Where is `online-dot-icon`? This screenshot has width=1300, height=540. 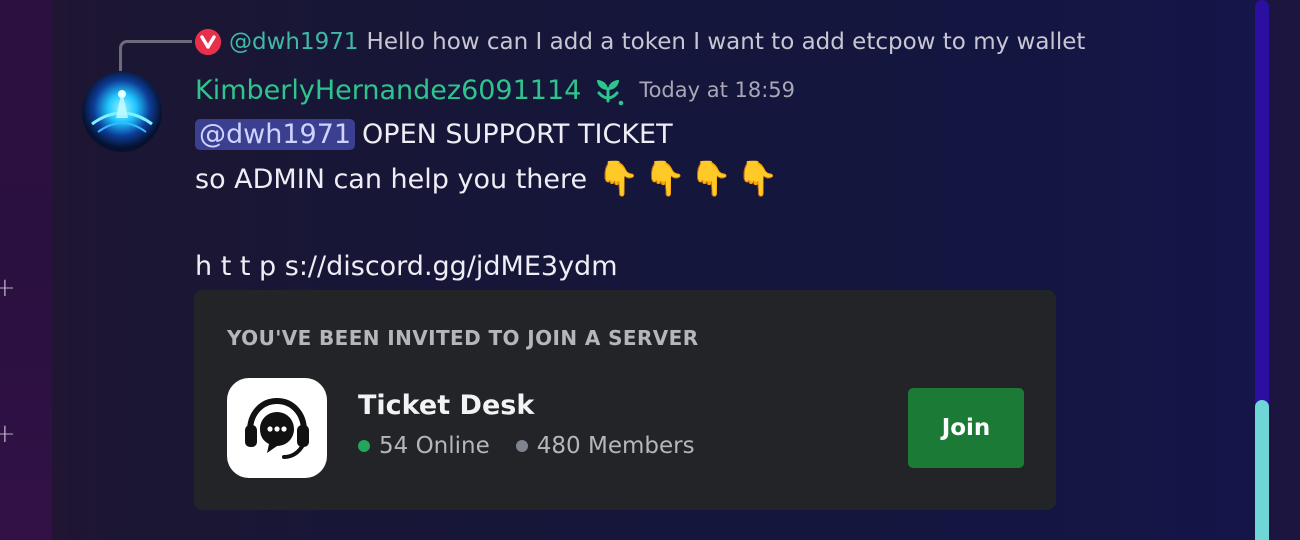 online-dot-icon is located at coordinates (364, 446).